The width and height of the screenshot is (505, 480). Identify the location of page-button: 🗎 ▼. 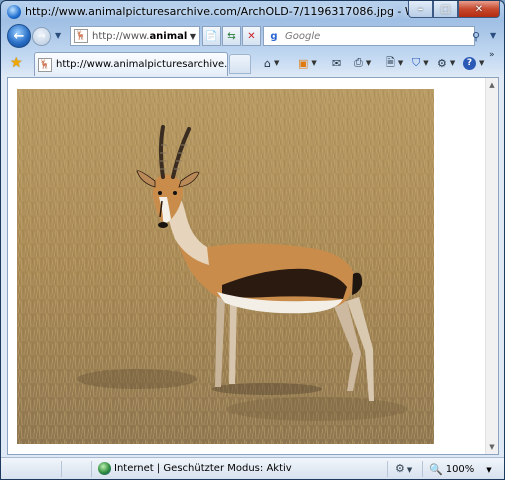
(394, 63).